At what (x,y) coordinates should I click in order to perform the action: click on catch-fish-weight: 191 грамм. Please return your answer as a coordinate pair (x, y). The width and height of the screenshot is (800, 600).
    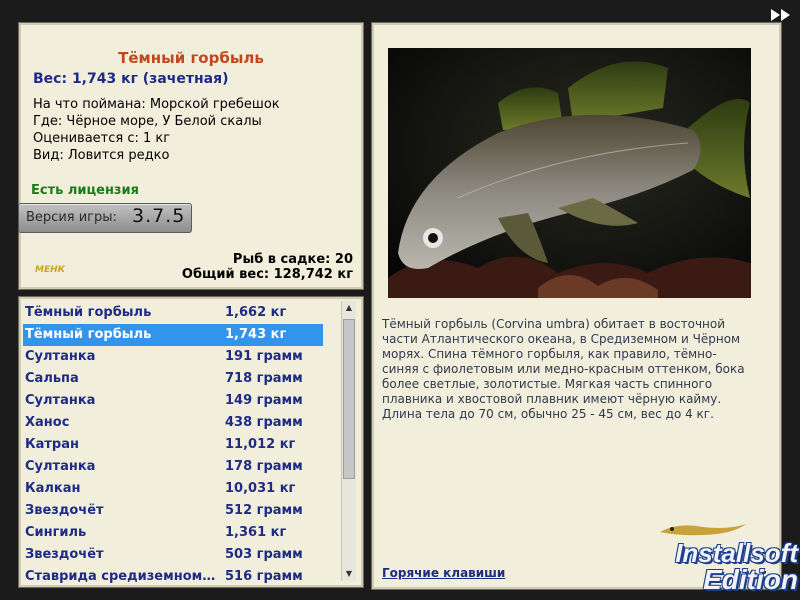
    Looking at the image, I should click on (264, 356).